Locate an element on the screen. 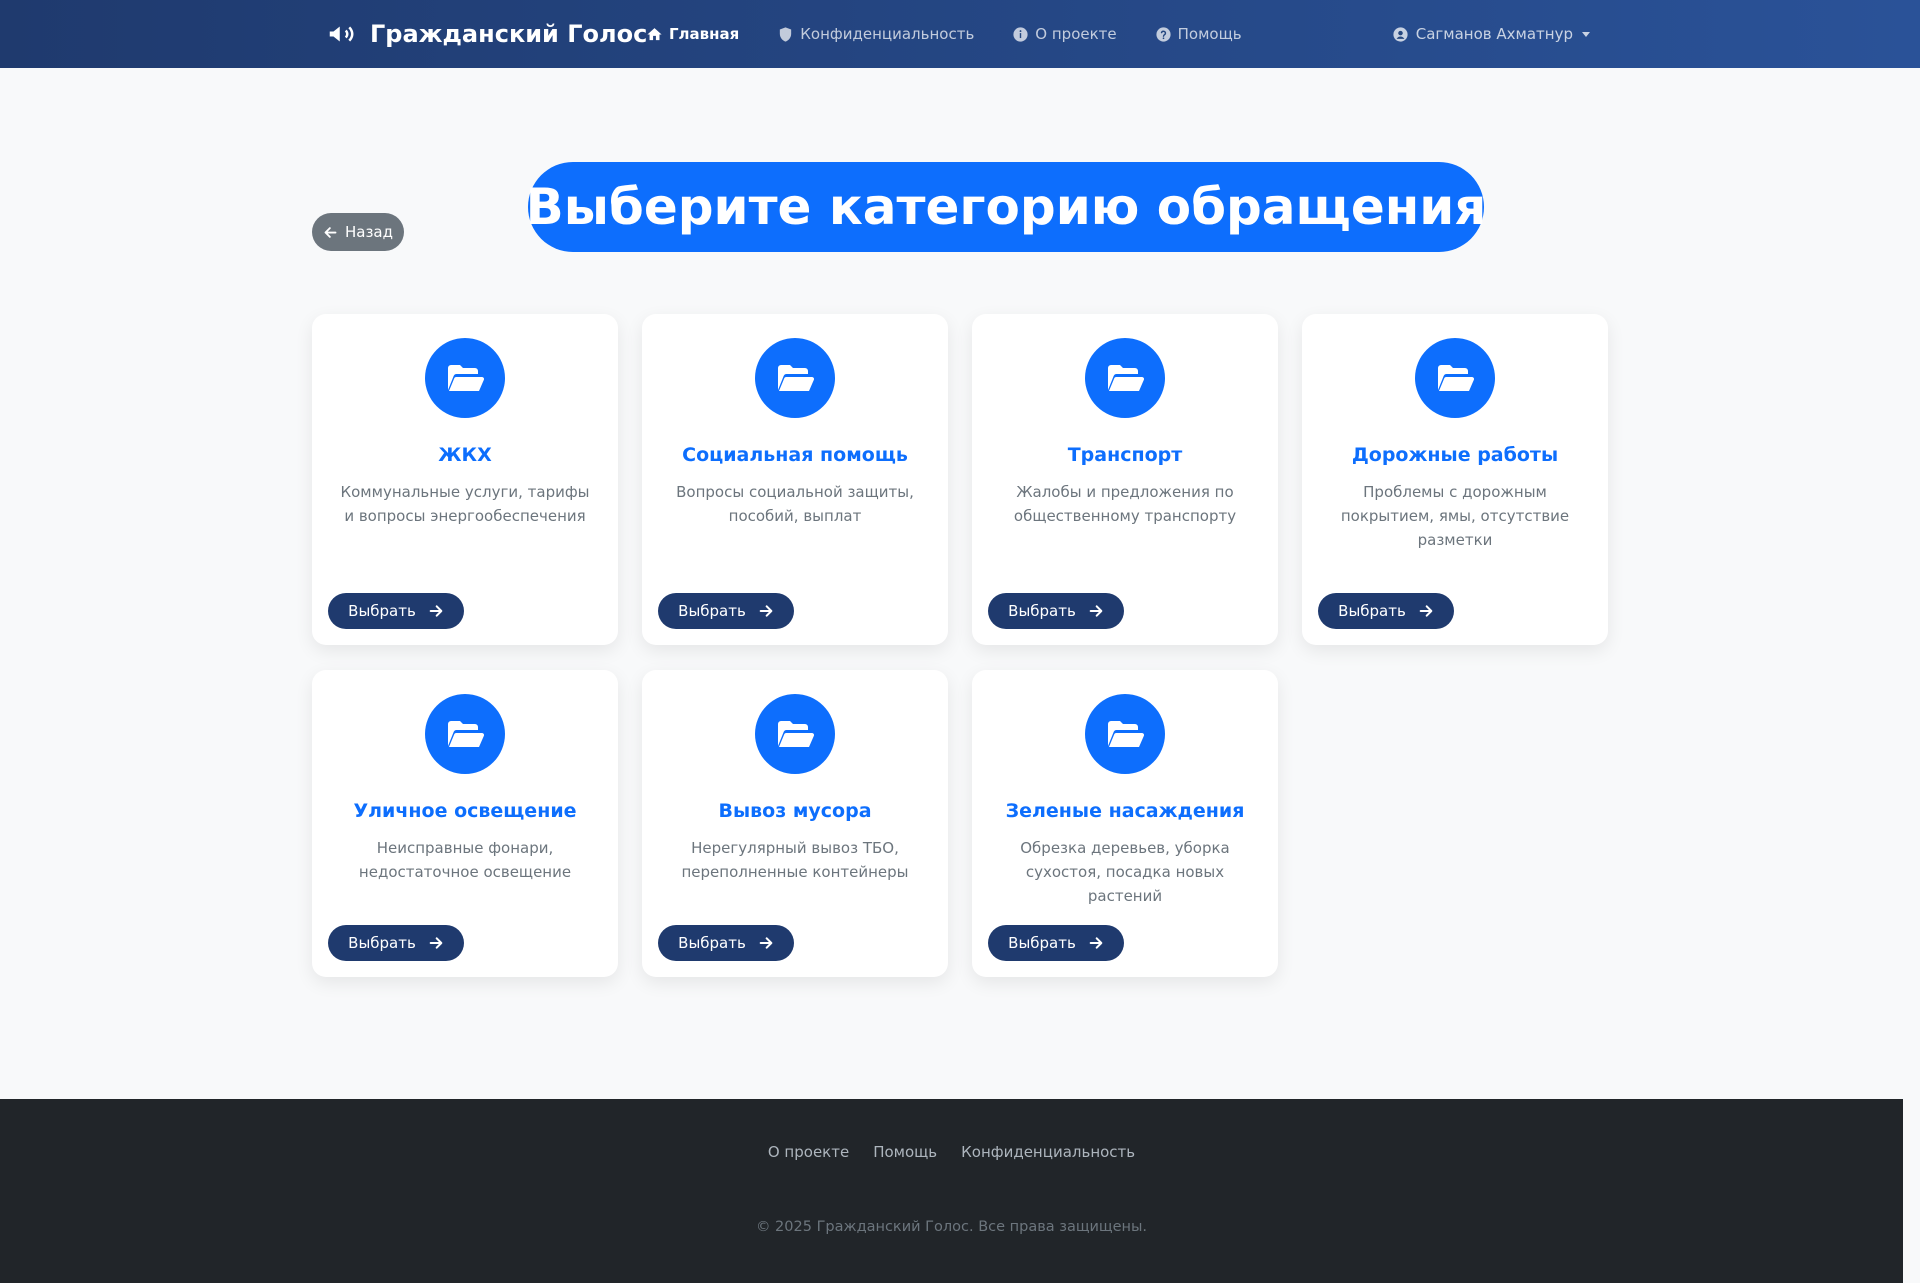 This screenshot has height=1283, width=1920. info-icon is located at coordinates (1020, 34).